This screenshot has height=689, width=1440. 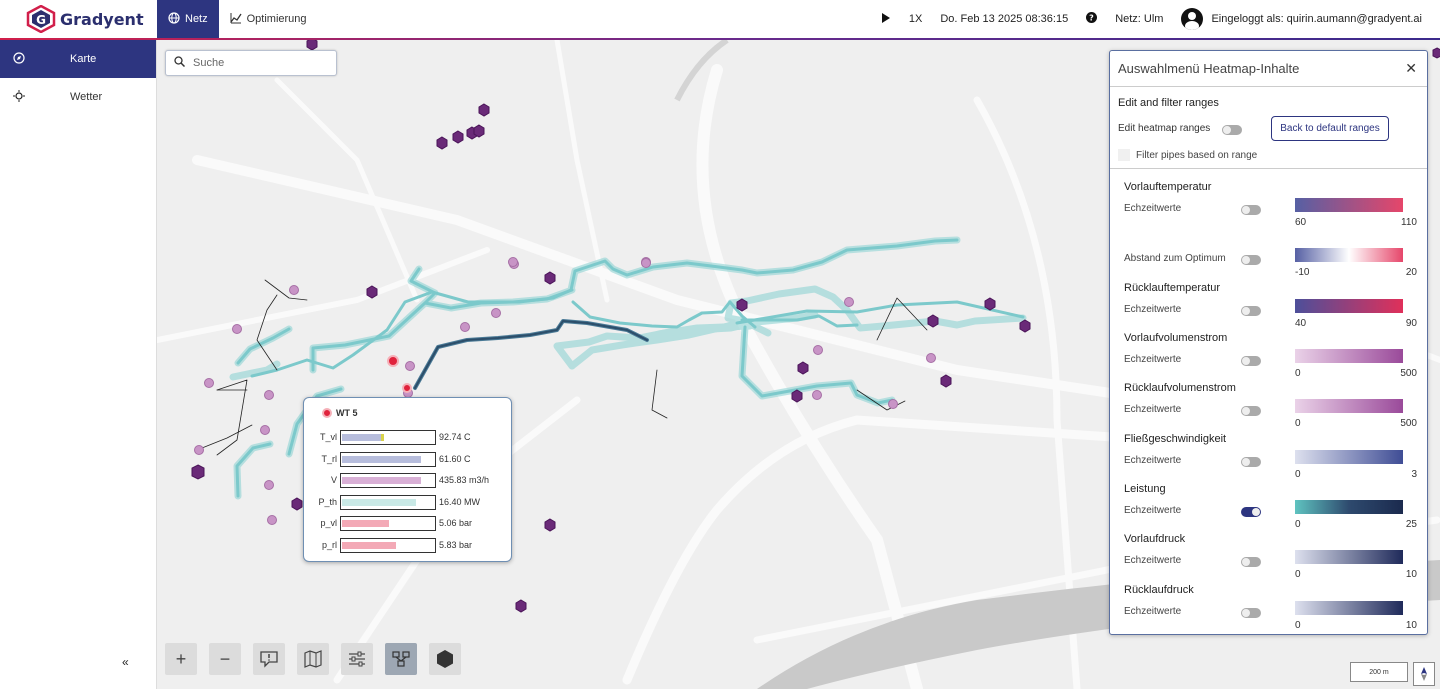 I want to click on filter-pipes-label: Filter pipes based on range, so click(x=1197, y=155).